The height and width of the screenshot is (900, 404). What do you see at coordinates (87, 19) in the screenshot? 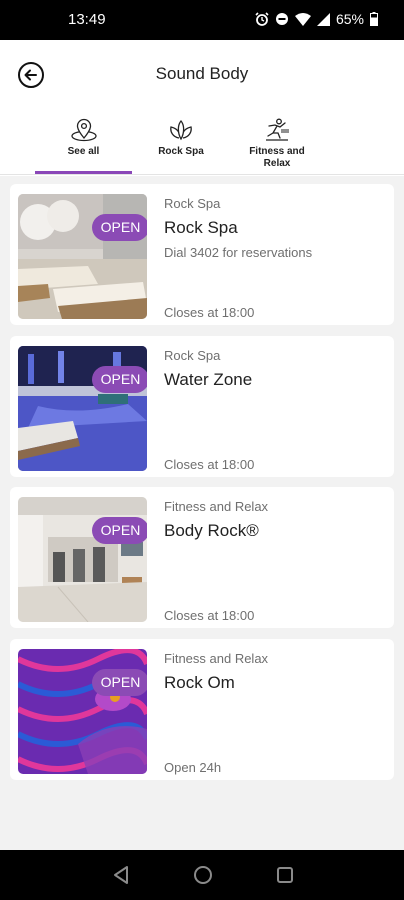
I see `status-time: 13:49` at bounding box center [87, 19].